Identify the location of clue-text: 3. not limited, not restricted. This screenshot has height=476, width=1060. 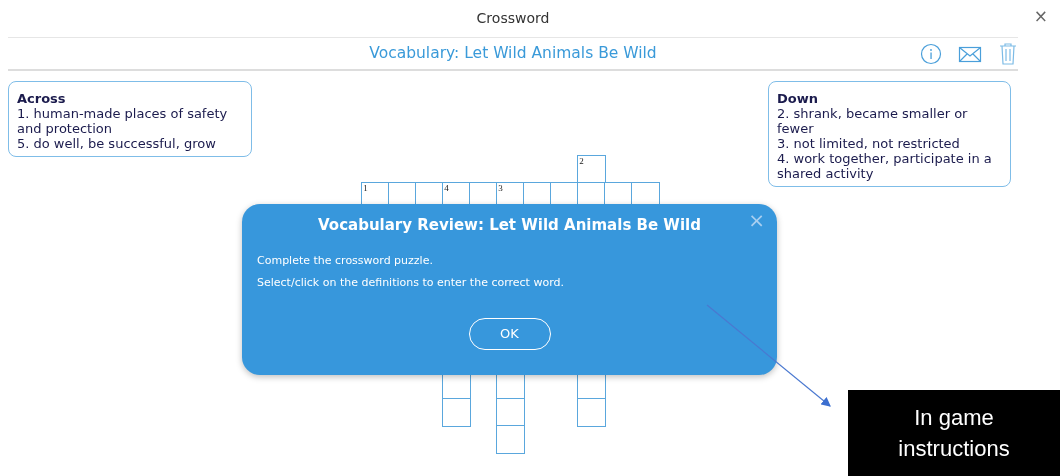
(889, 143).